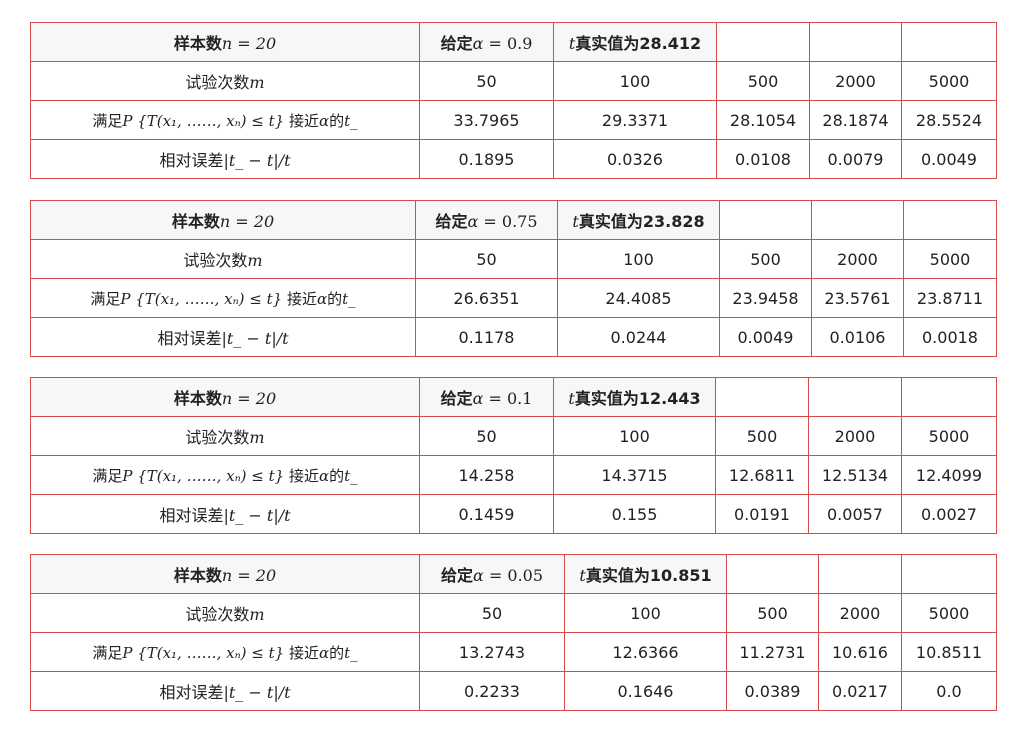 The image size is (1024, 734). I want to click on table-header-row: 样本数n = 20 给定α = 0.75 t真实值为23.828, so click(513, 220).